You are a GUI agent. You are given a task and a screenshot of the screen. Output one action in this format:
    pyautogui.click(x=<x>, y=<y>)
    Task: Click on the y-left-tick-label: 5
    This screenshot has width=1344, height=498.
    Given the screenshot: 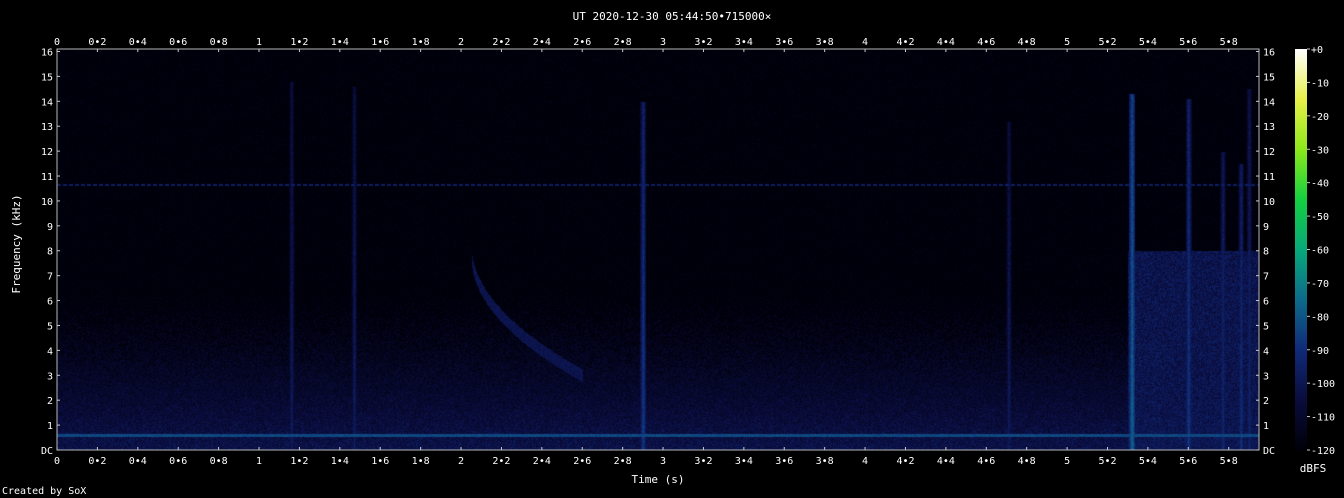 What is the action you would take?
    pyautogui.click(x=50, y=326)
    